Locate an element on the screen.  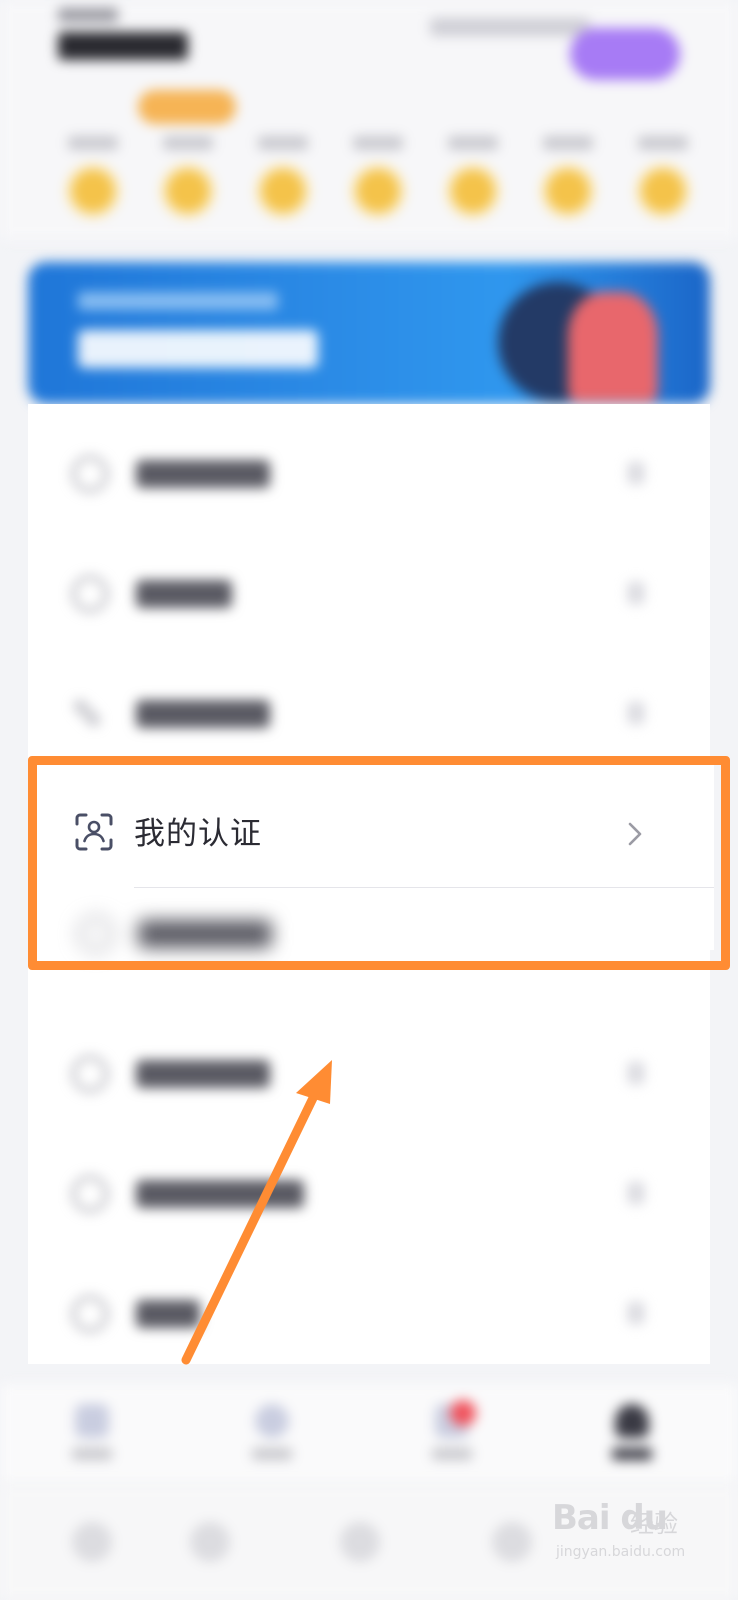
certification-label: 我的认证 is located at coordinates (198, 834).